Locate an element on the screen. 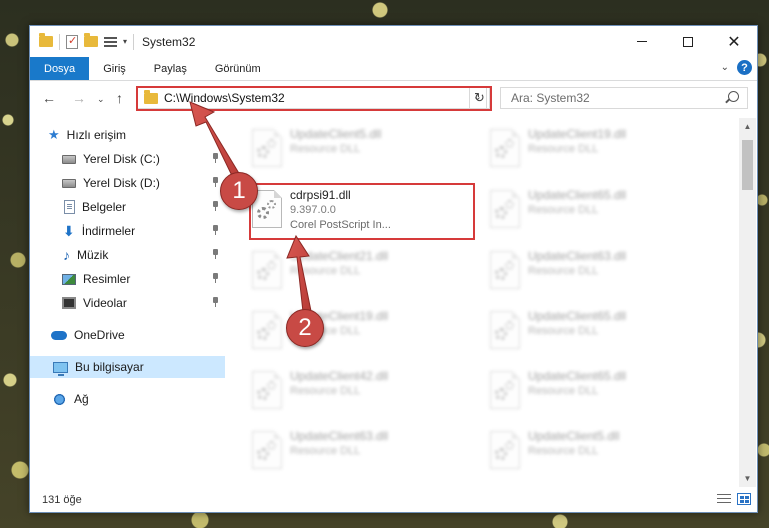 The height and width of the screenshot is (528, 769). close-button: ✕ is located at coordinates (734, 41).